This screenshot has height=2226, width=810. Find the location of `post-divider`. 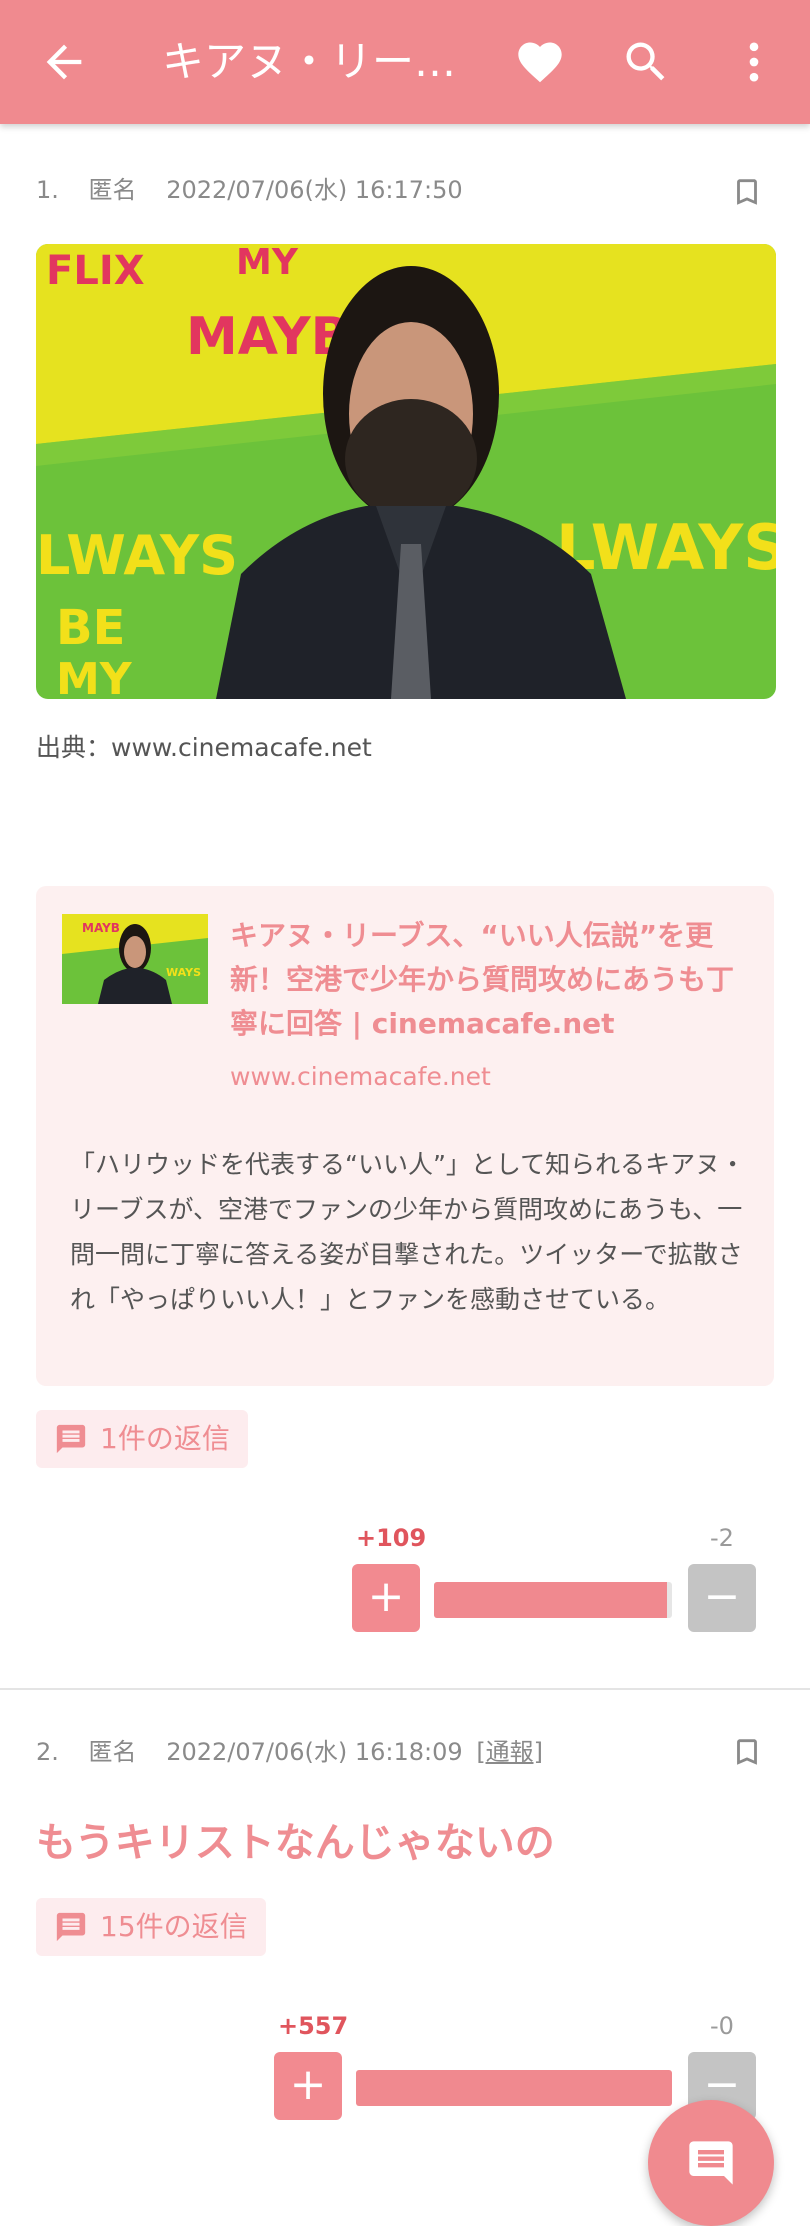

post-divider is located at coordinates (405, 1689).